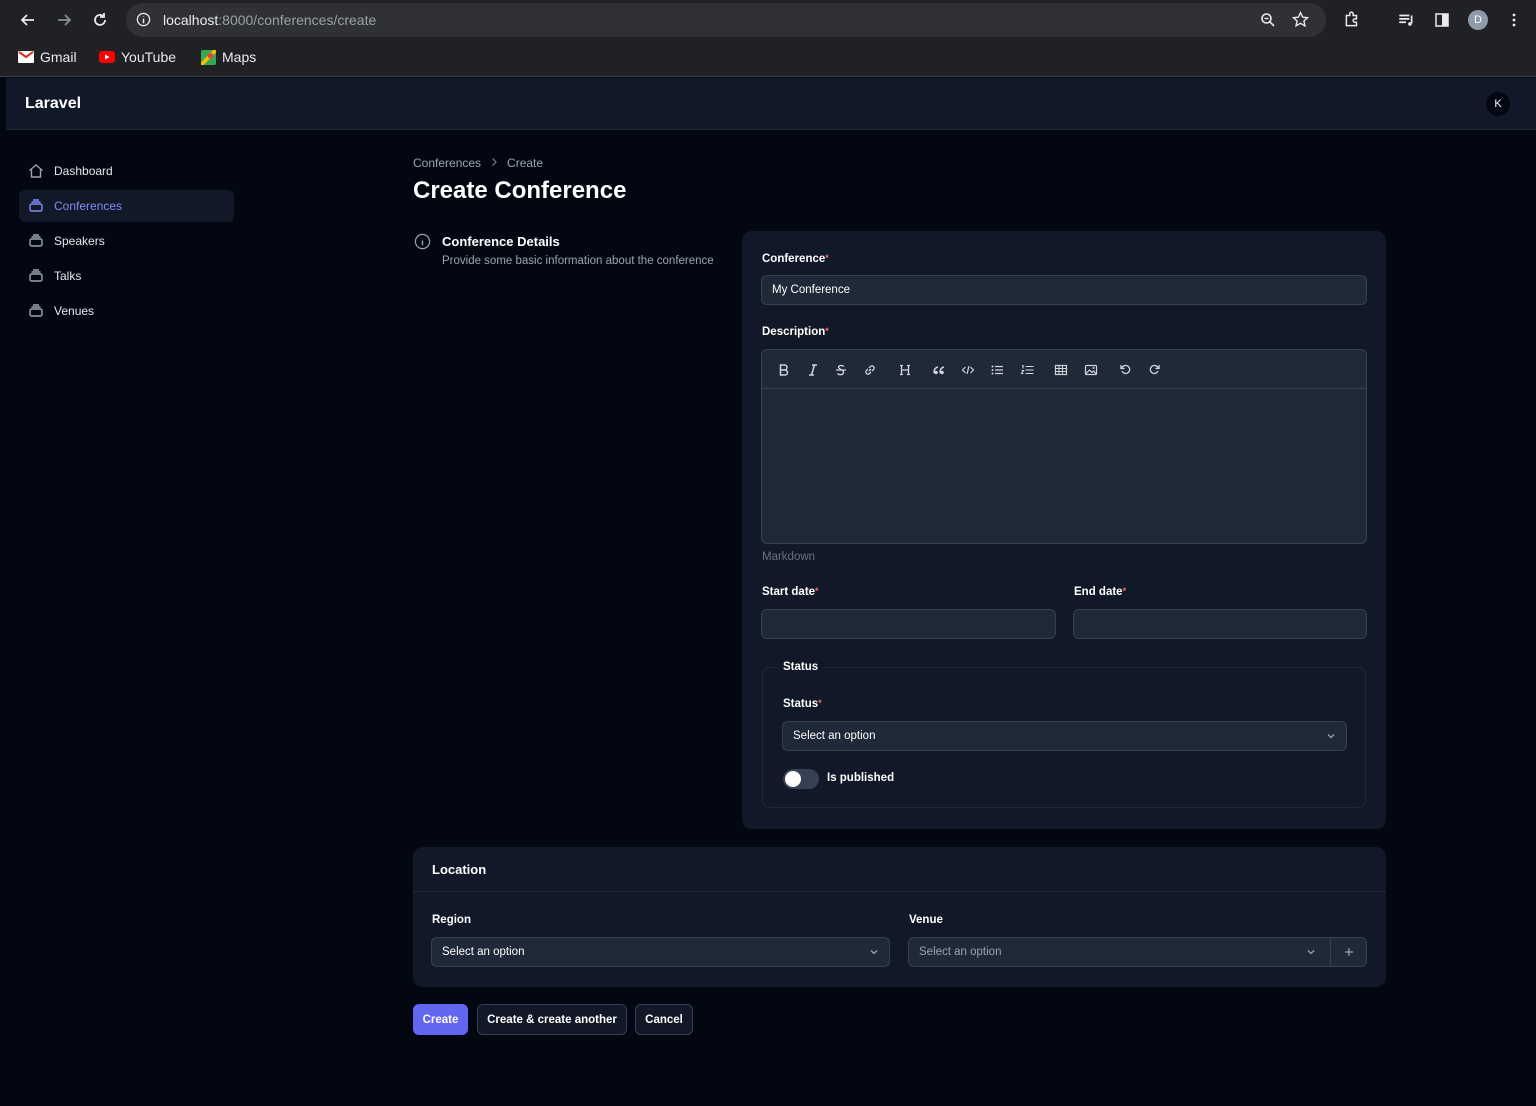 The width and height of the screenshot is (1536, 1106). I want to click on sidebar-item-label: Venues, so click(74, 311).